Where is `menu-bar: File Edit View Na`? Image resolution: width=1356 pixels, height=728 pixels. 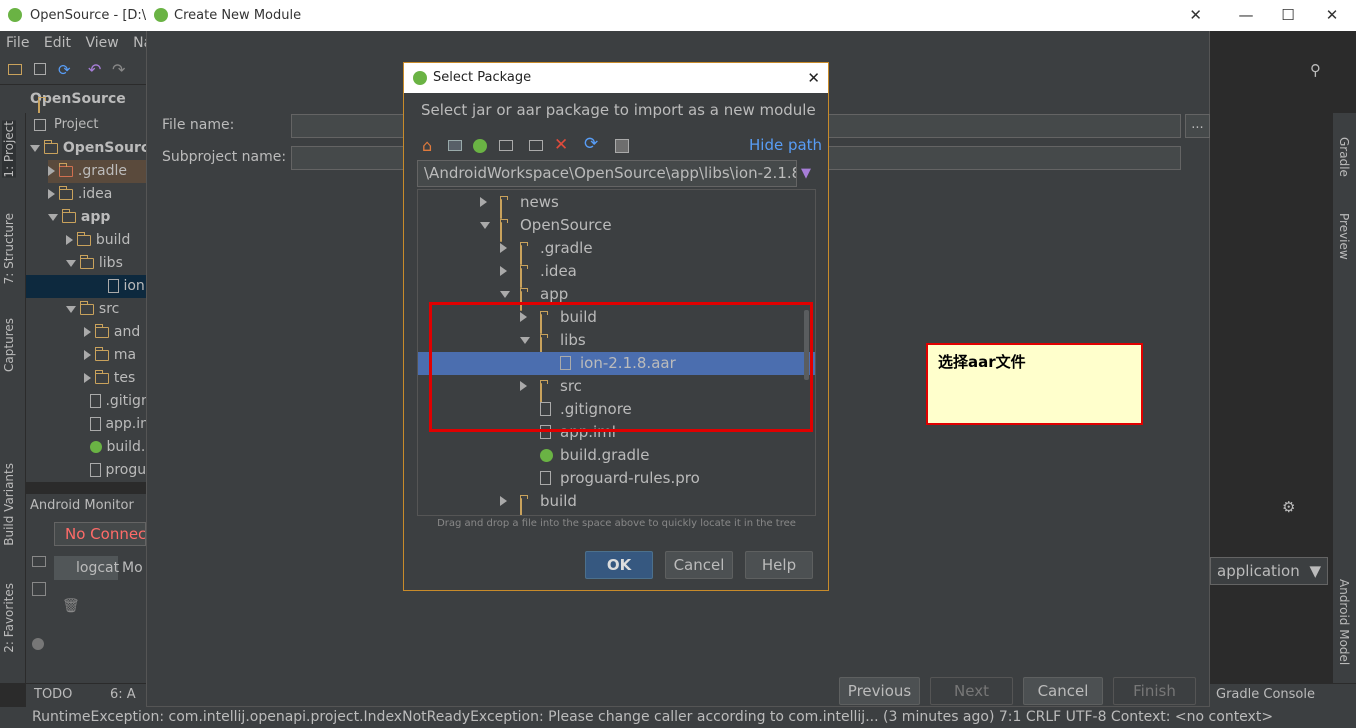
menu-bar: File Edit View Na is located at coordinates (73, 43).